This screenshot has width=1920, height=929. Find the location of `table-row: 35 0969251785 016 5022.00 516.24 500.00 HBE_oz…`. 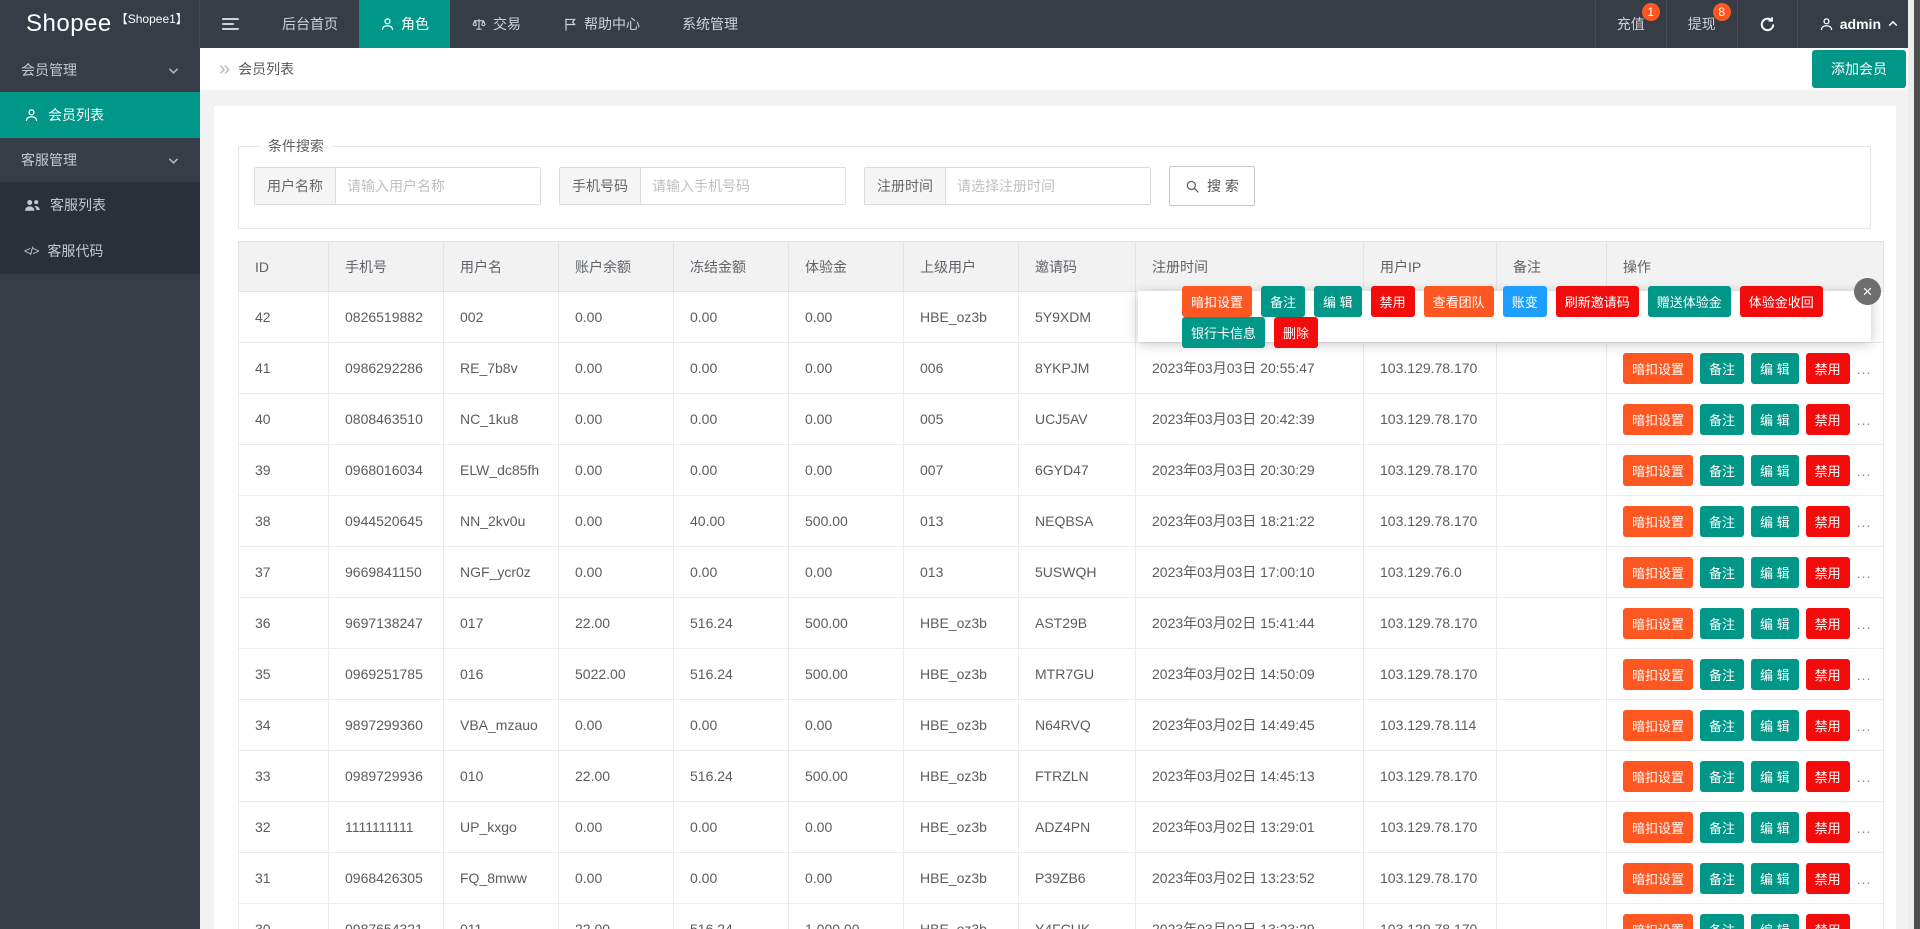

table-row: 35 0969251785 016 5022.00 516.24 500.00 HBE_oz… is located at coordinates (1061, 674).